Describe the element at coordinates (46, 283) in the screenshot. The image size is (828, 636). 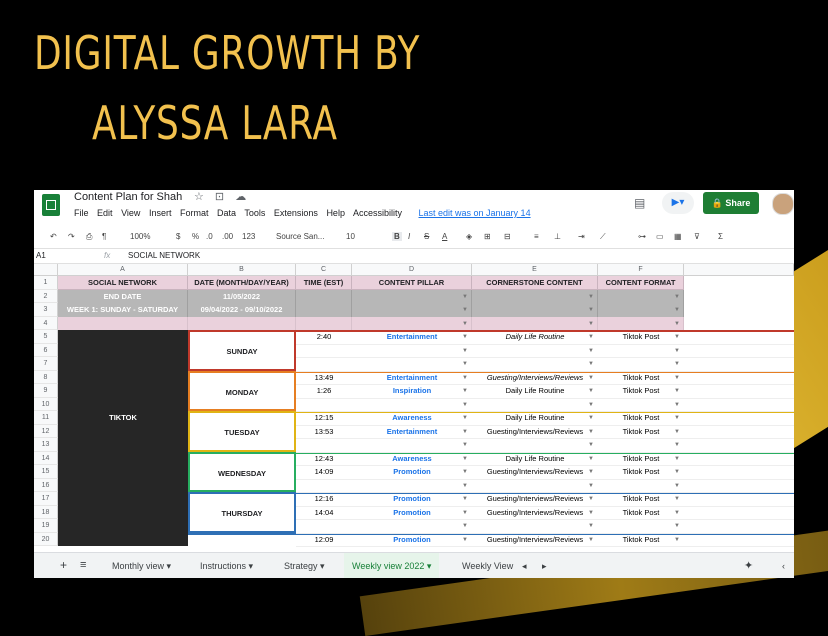
I see `row-header: 1` at that location.